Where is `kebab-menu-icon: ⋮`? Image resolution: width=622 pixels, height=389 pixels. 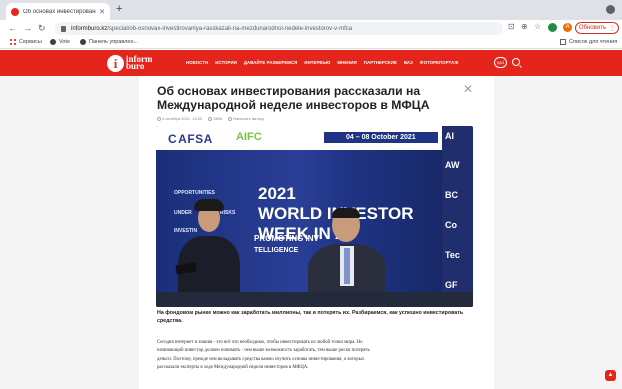
kebab-menu-icon: ⋮ is located at coordinates (612, 28).